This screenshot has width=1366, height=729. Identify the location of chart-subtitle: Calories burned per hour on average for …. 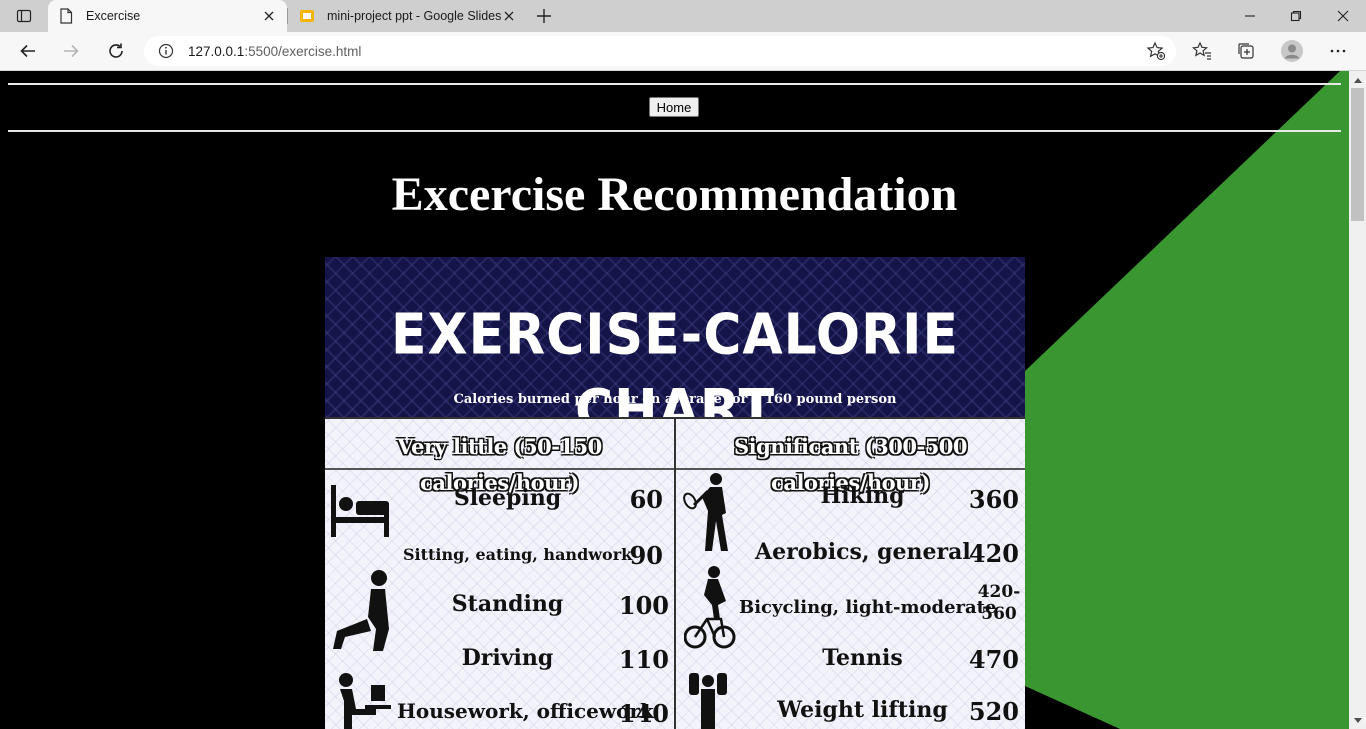
(675, 399).